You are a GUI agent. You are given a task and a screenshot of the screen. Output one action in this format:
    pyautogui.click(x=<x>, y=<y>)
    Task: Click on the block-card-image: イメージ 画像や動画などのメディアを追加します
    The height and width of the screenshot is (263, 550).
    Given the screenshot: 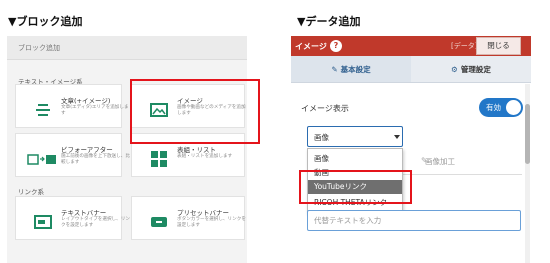 What is the action you would take?
    pyautogui.click(x=188, y=106)
    